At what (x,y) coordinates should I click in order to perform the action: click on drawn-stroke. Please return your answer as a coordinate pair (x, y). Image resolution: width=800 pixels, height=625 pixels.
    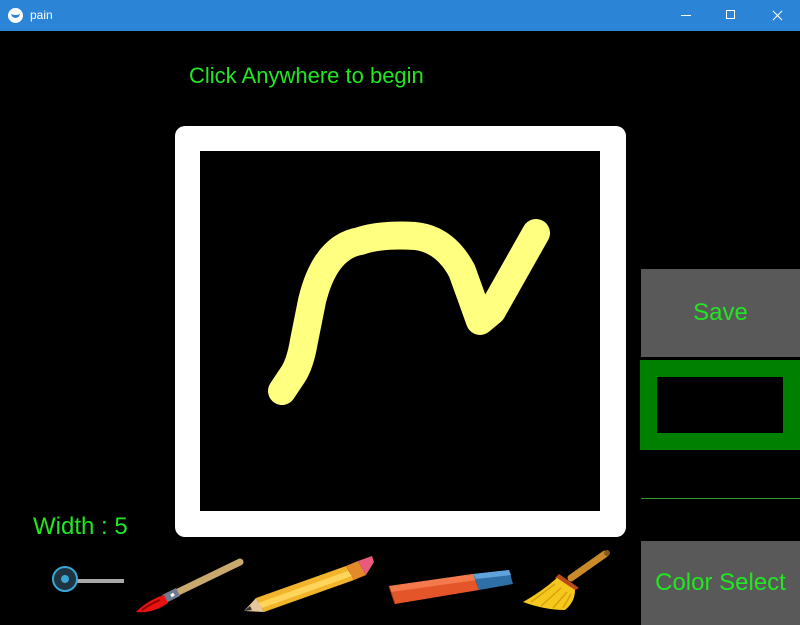
    Looking at the image, I should click on (409, 312).